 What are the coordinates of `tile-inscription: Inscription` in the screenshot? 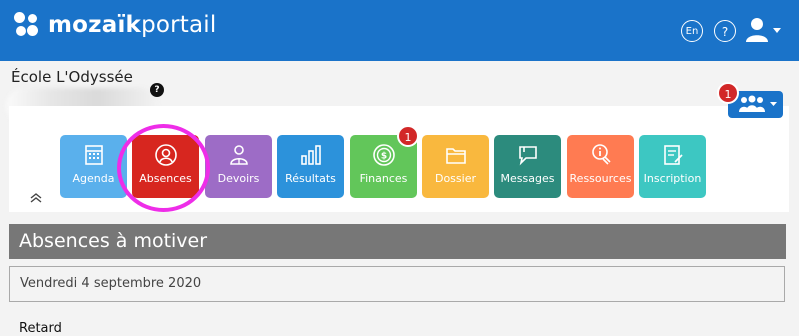 It's located at (672, 166).